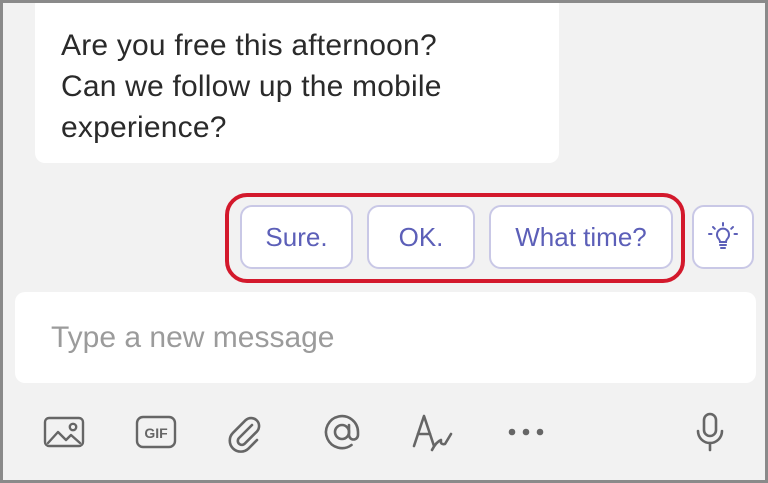  What do you see at coordinates (251, 86) in the screenshot?
I see `message-text-line: Can we follow up the mobile` at bounding box center [251, 86].